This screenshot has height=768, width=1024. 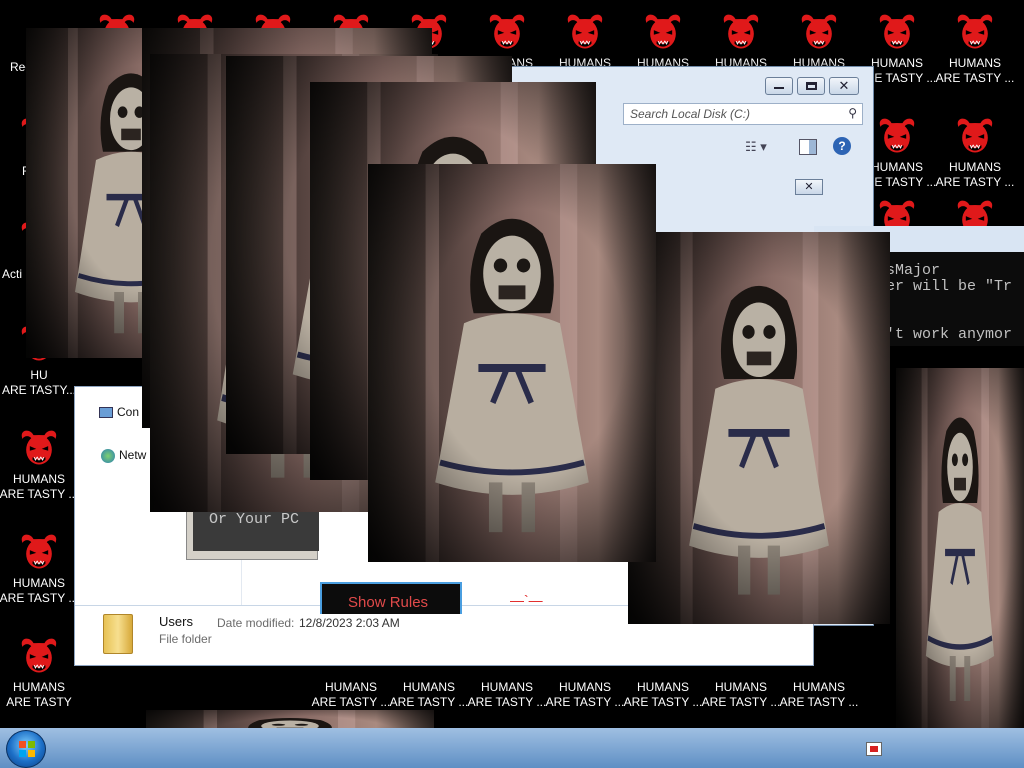 I want to click on date-modified-label: Date modified:, so click(x=256, y=623).